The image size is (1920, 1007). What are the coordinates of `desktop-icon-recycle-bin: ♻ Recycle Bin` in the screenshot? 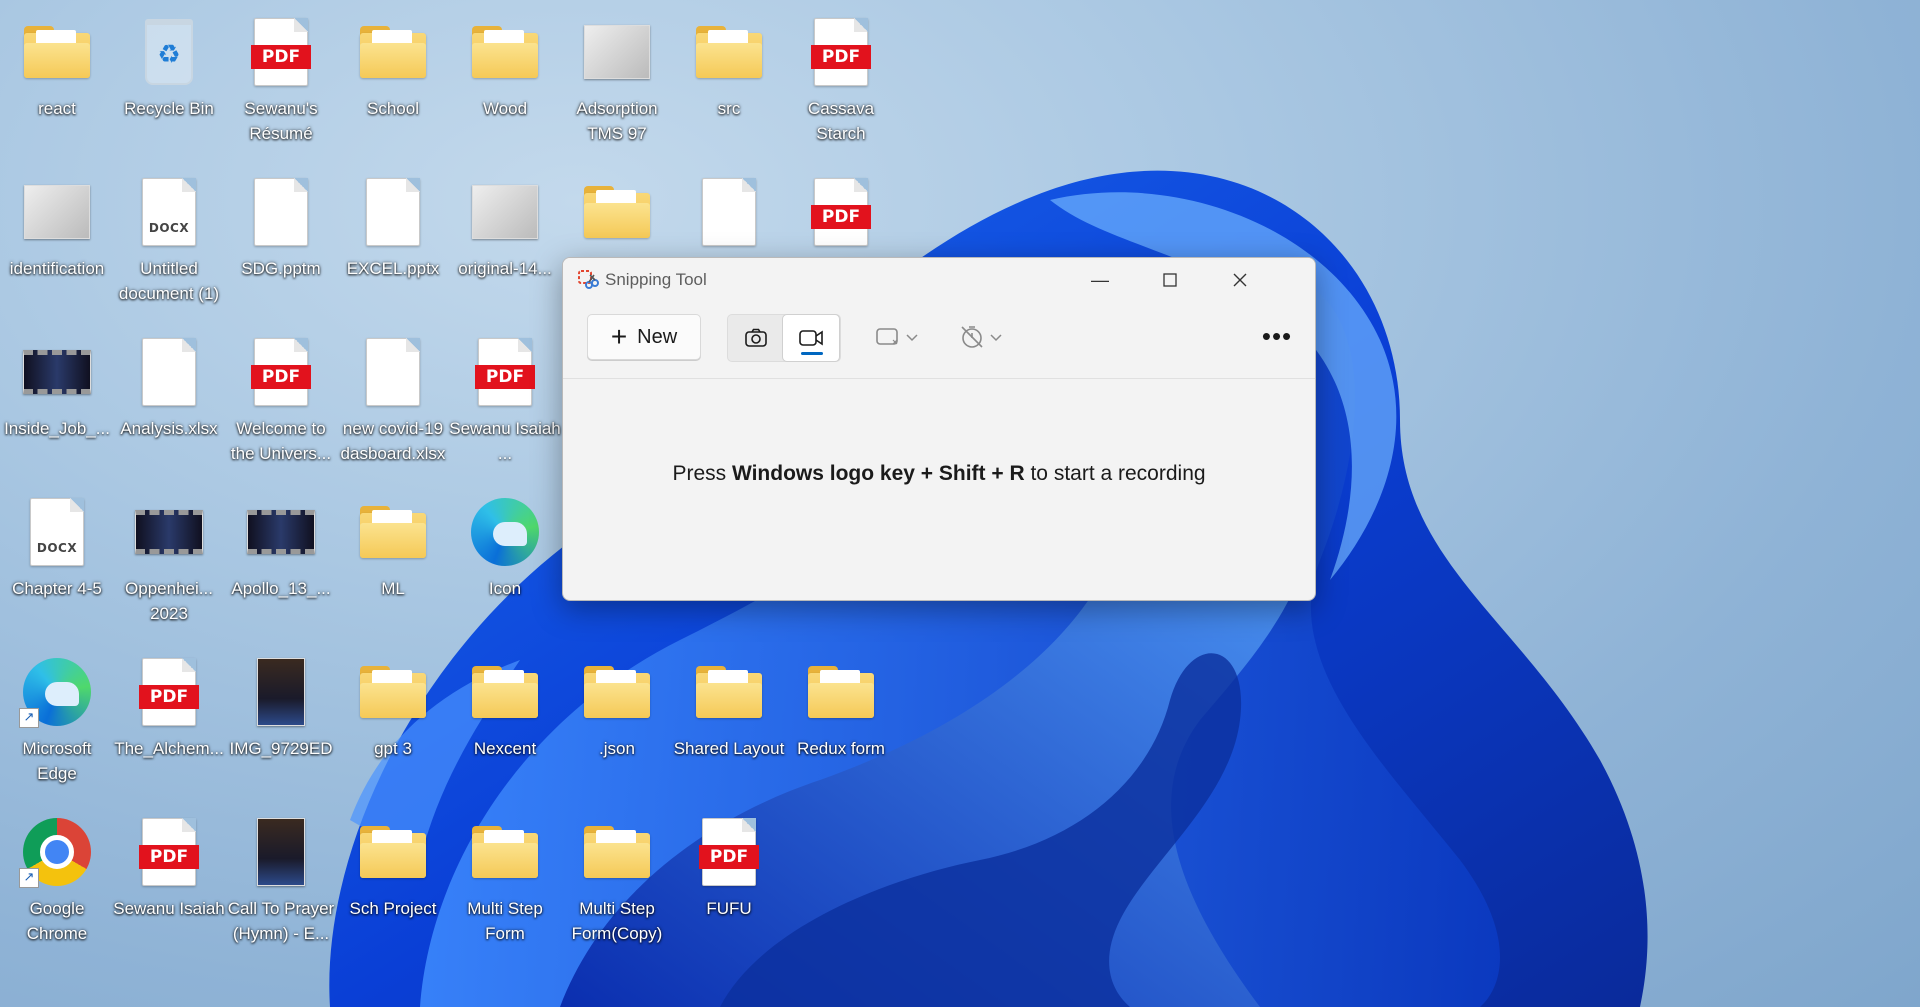 It's located at (169, 81).